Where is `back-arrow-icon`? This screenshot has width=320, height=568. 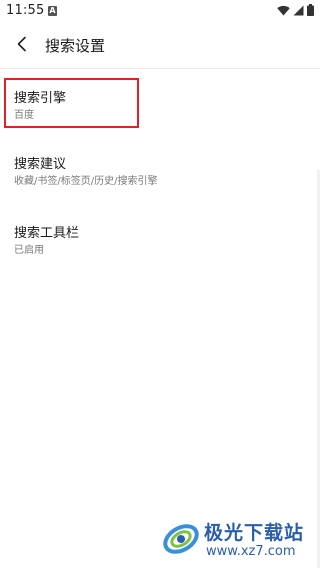
back-arrow-icon is located at coordinates (22, 46).